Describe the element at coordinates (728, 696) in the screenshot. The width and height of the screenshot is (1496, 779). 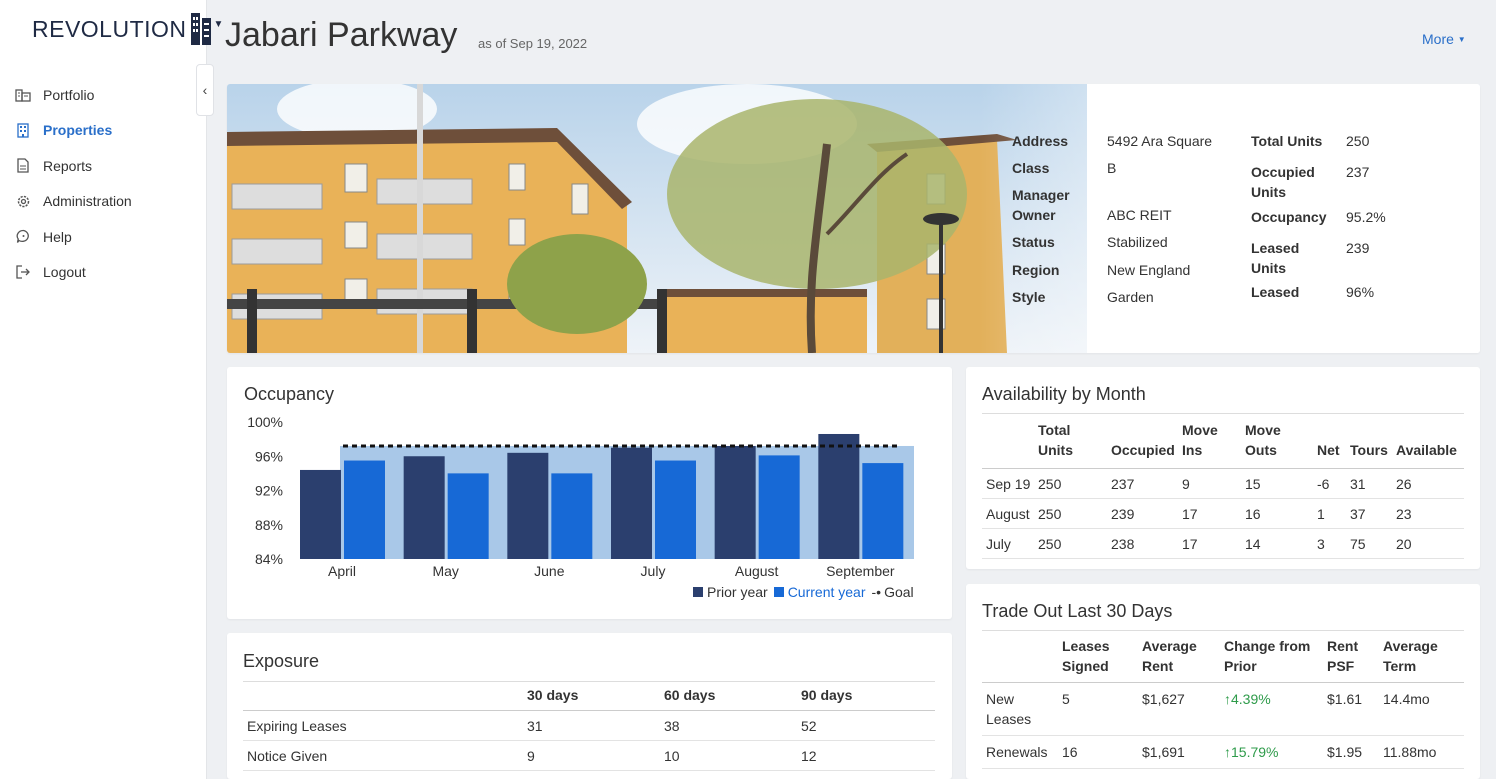
I see `column-header: 60 days` at that location.